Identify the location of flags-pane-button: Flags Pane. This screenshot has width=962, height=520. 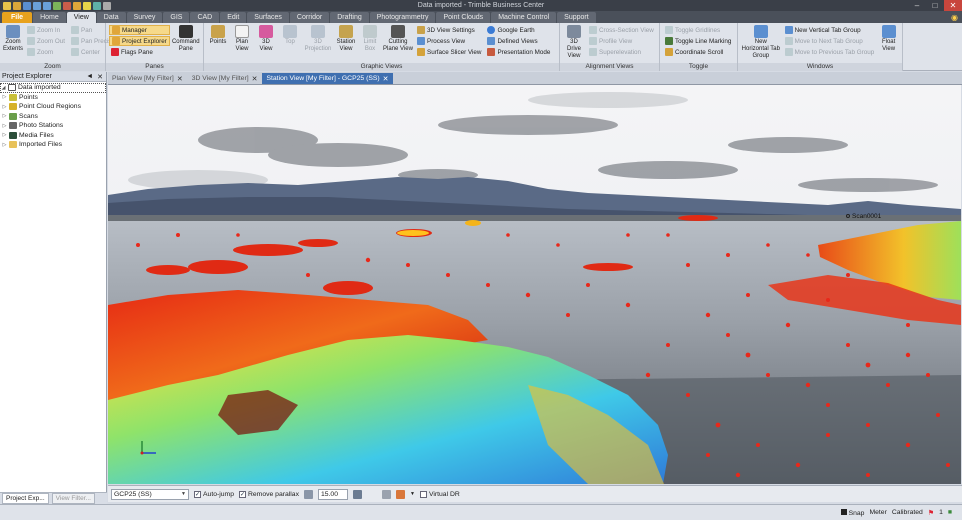
(139, 52).